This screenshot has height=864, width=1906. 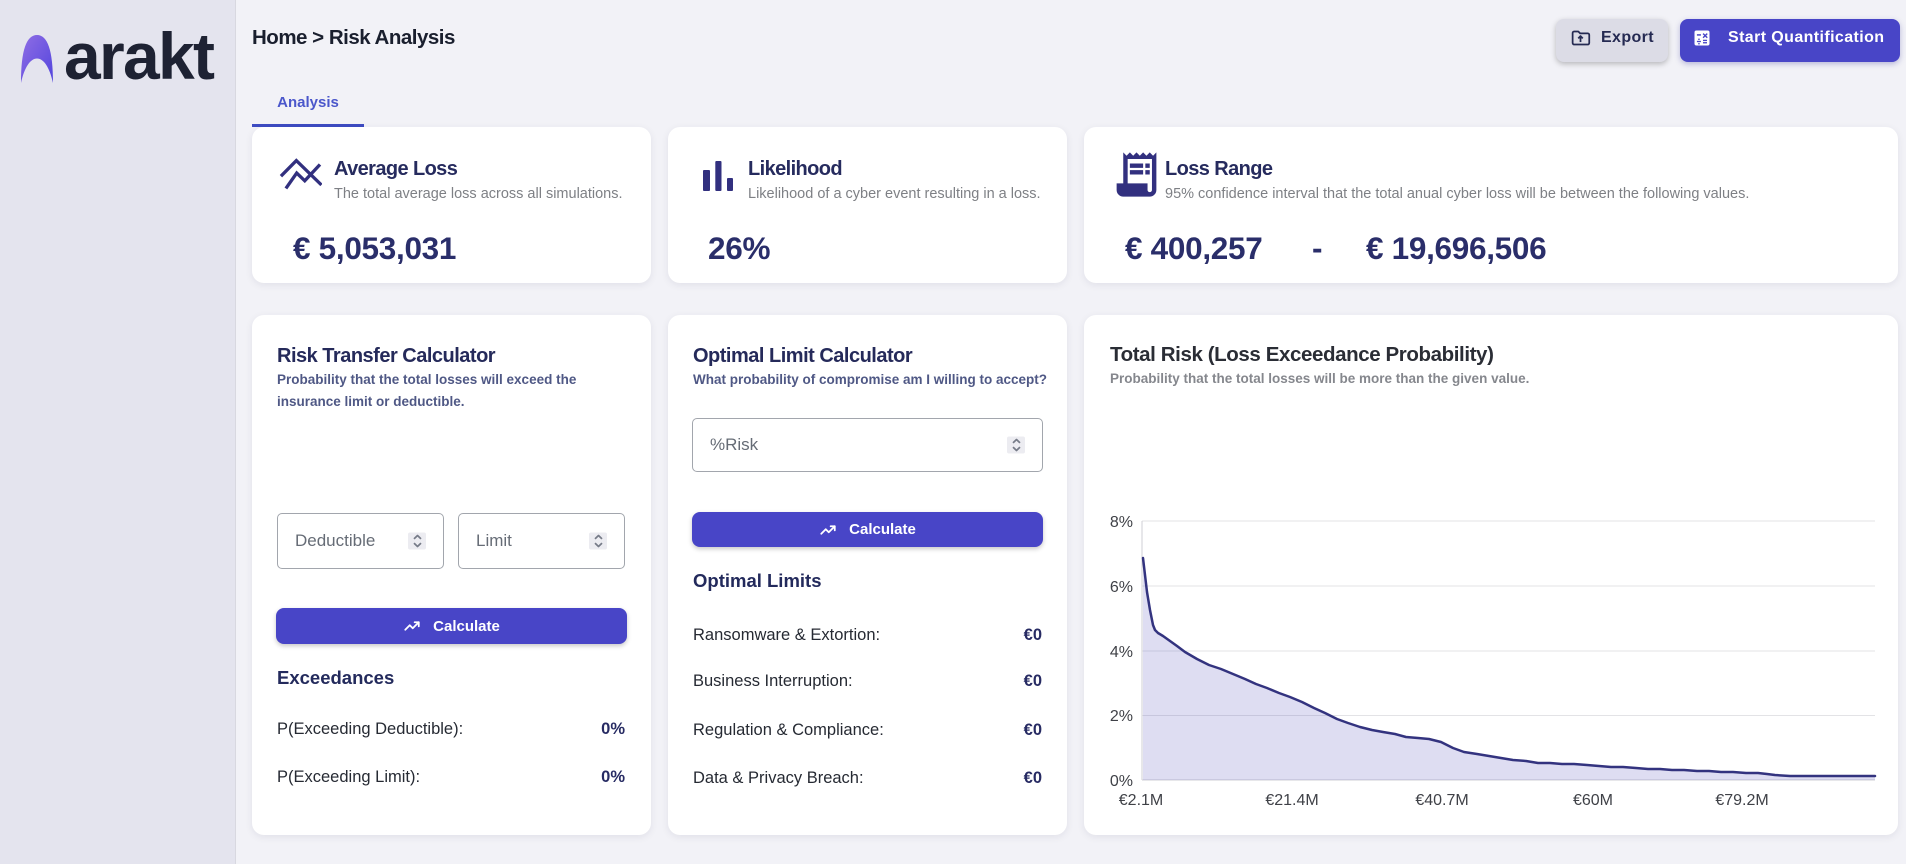 I want to click on svg-text: €21.4M, so click(x=1291, y=800).